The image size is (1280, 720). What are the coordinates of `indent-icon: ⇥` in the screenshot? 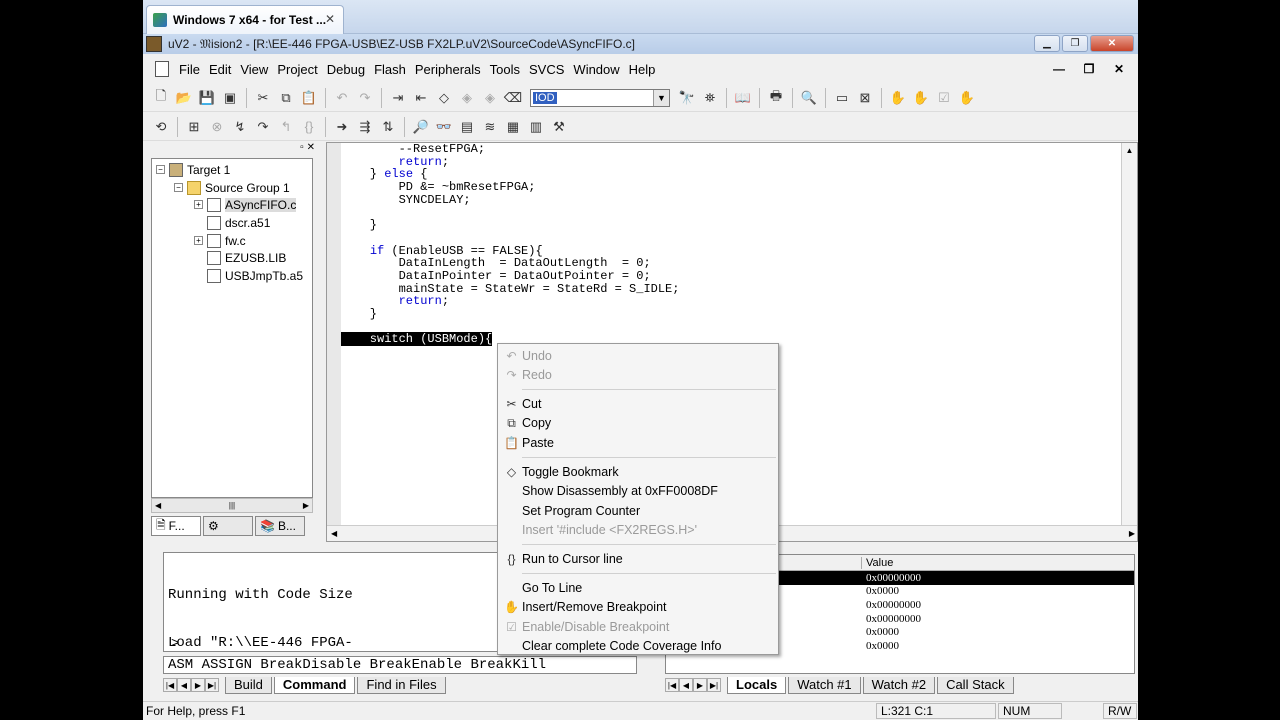 It's located at (398, 98).